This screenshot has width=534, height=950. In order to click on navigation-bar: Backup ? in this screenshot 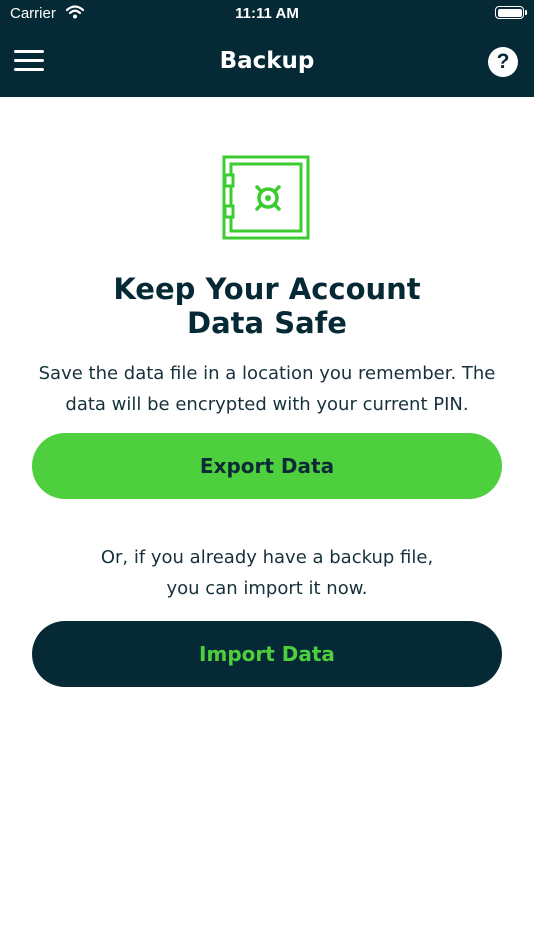, I will do `click(267, 63)`.